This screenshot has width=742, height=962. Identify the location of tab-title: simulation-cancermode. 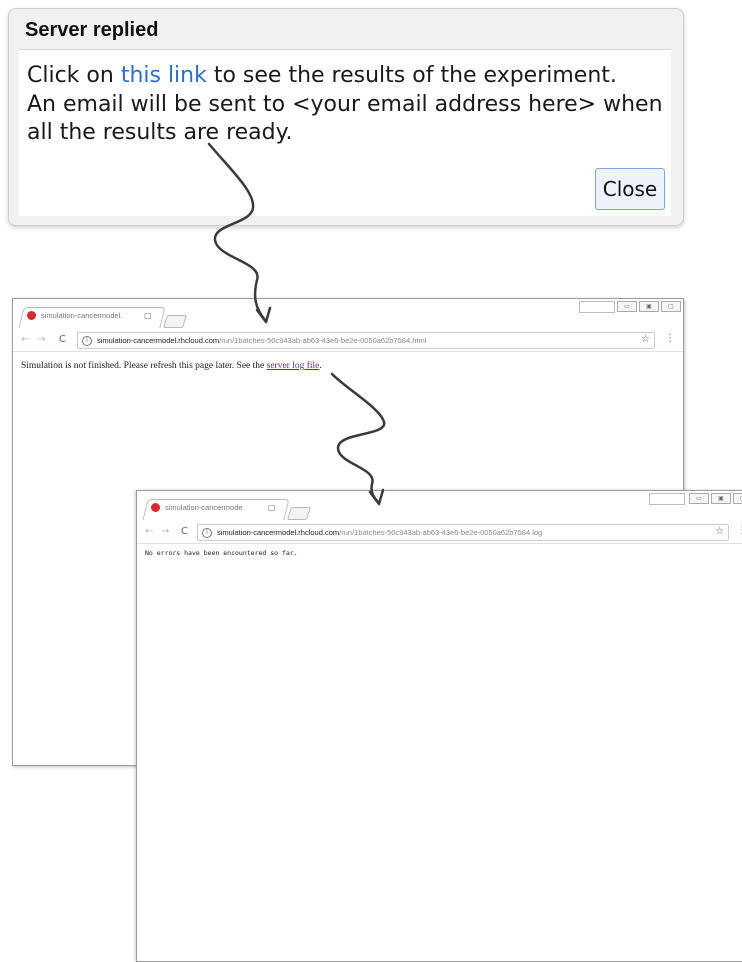
(204, 507).